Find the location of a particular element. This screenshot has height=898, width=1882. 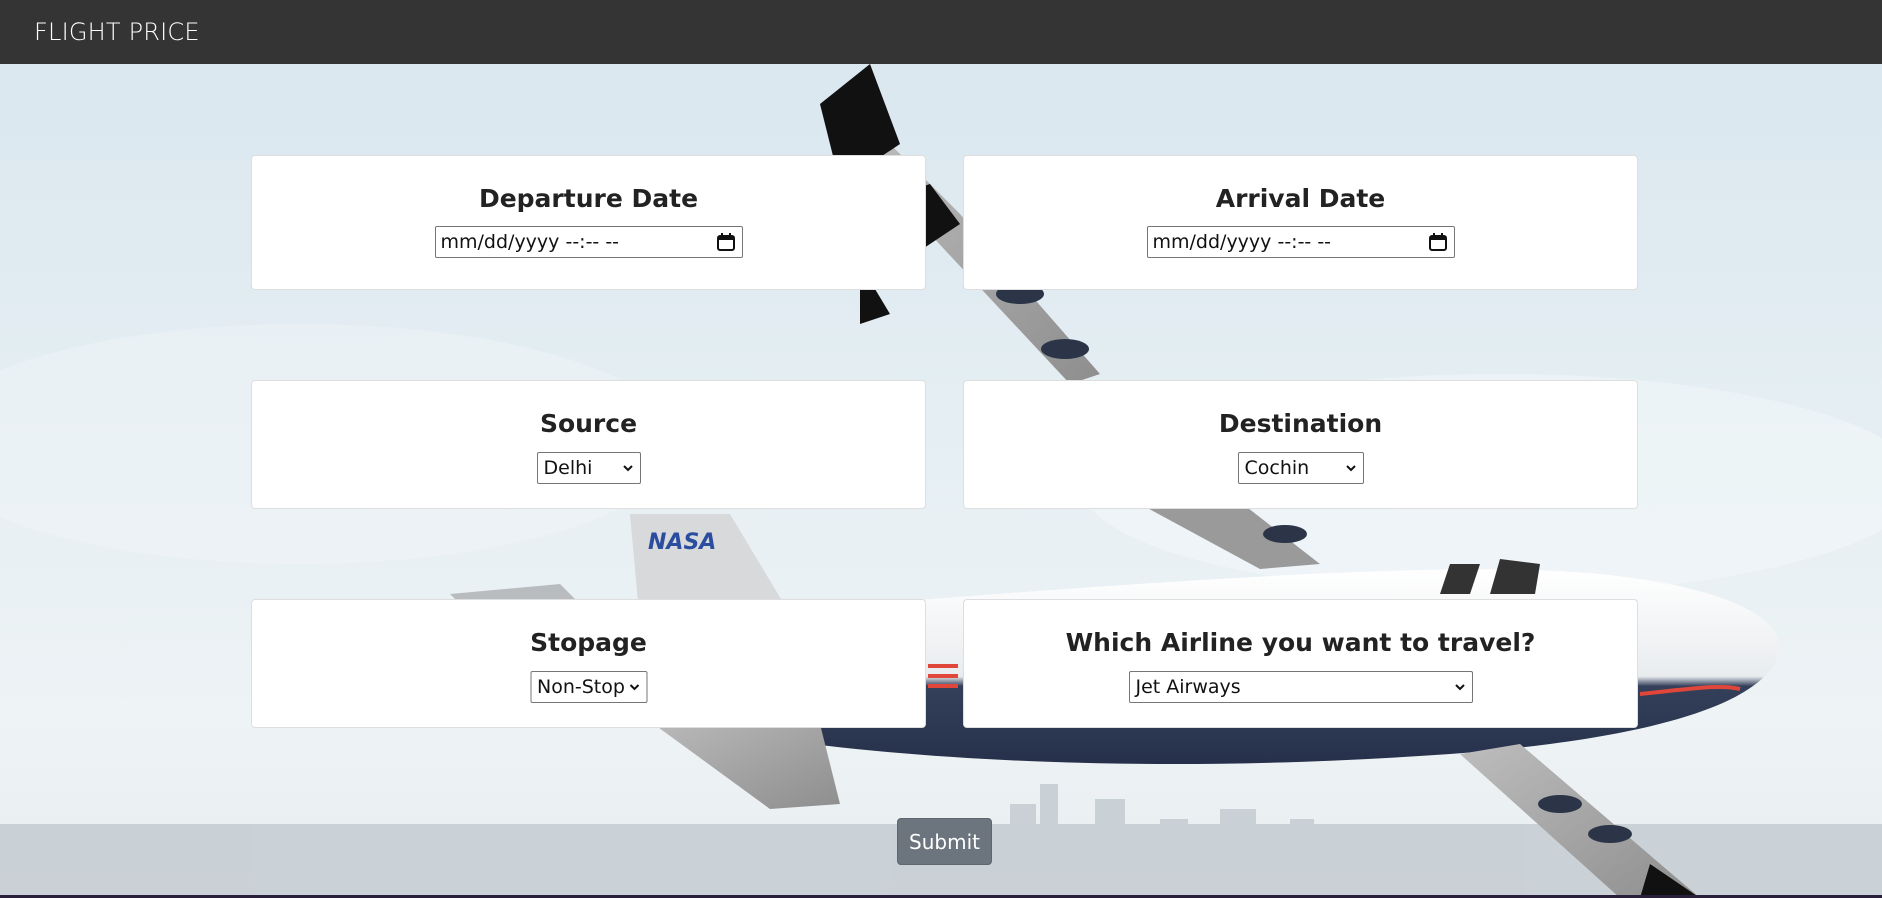

source-label: Source is located at coordinates (588, 423).